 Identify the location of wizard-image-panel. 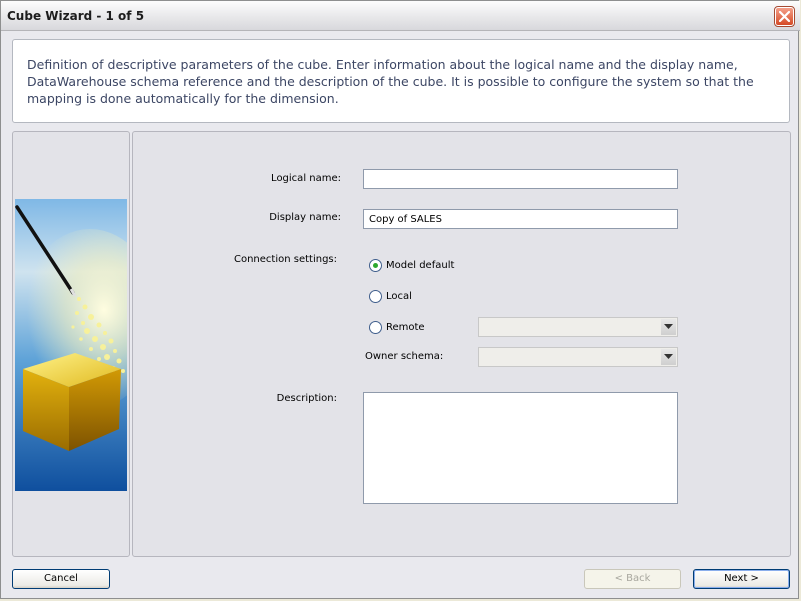
(71, 344).